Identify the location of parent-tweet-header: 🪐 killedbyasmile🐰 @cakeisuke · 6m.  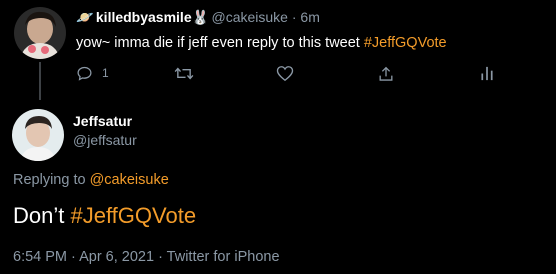
(198, 17).